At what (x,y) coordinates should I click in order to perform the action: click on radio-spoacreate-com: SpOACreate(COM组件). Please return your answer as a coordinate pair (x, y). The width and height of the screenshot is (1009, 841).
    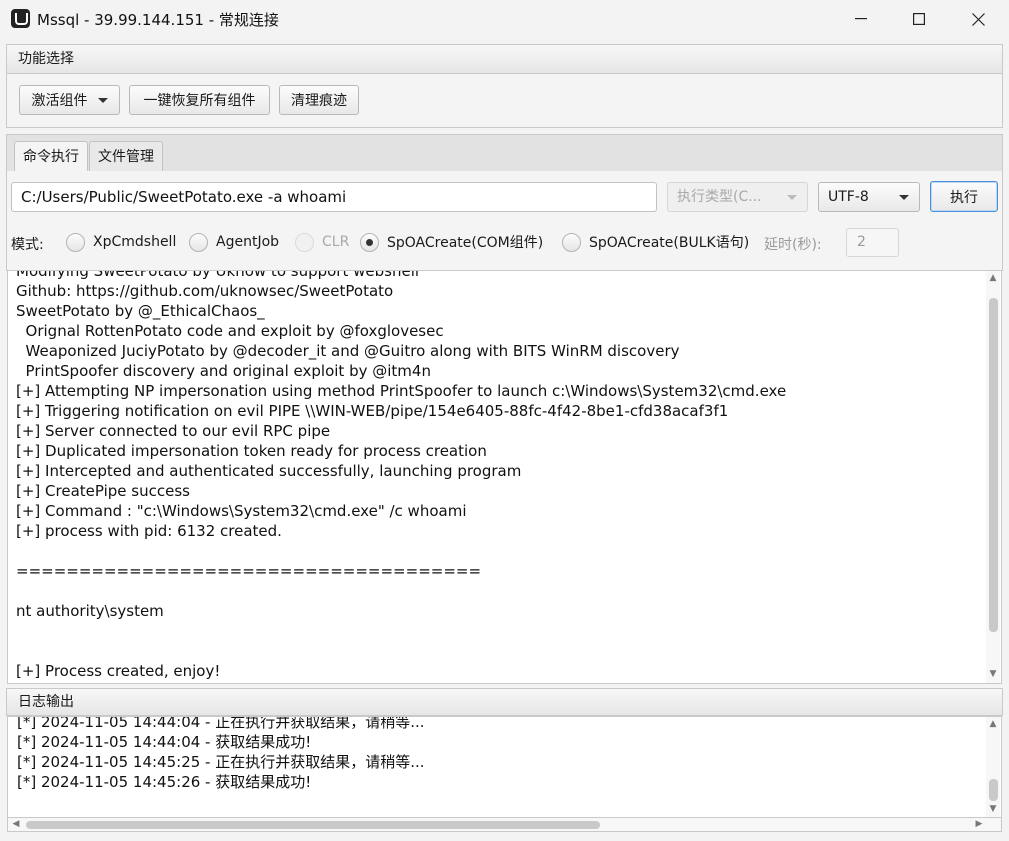
    Looking at the image, I should click on (451, 242).